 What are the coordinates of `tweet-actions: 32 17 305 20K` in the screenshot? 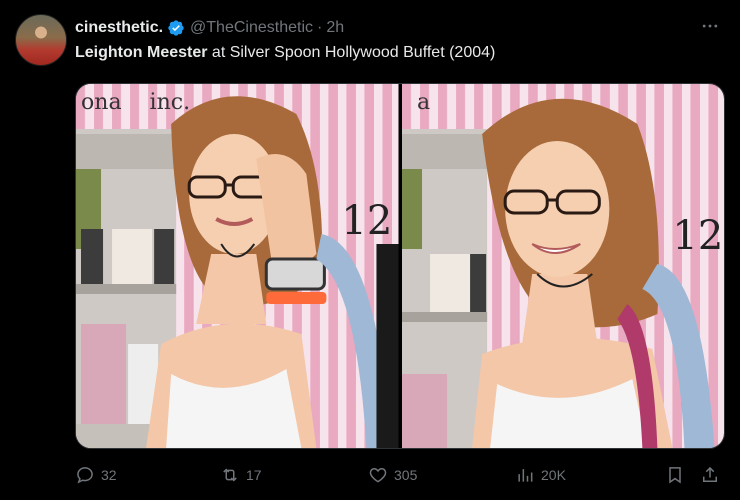 It's located at (399, 475).